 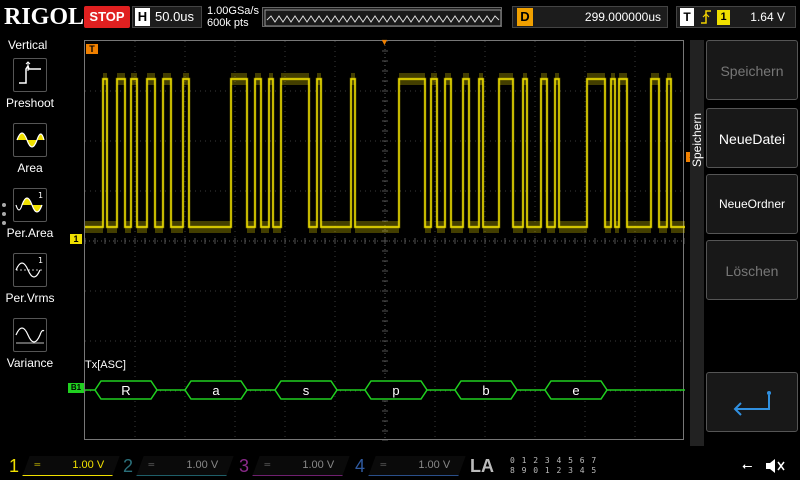 I want to click on bus-offset-marker: B1, so click(x=76, y=388).